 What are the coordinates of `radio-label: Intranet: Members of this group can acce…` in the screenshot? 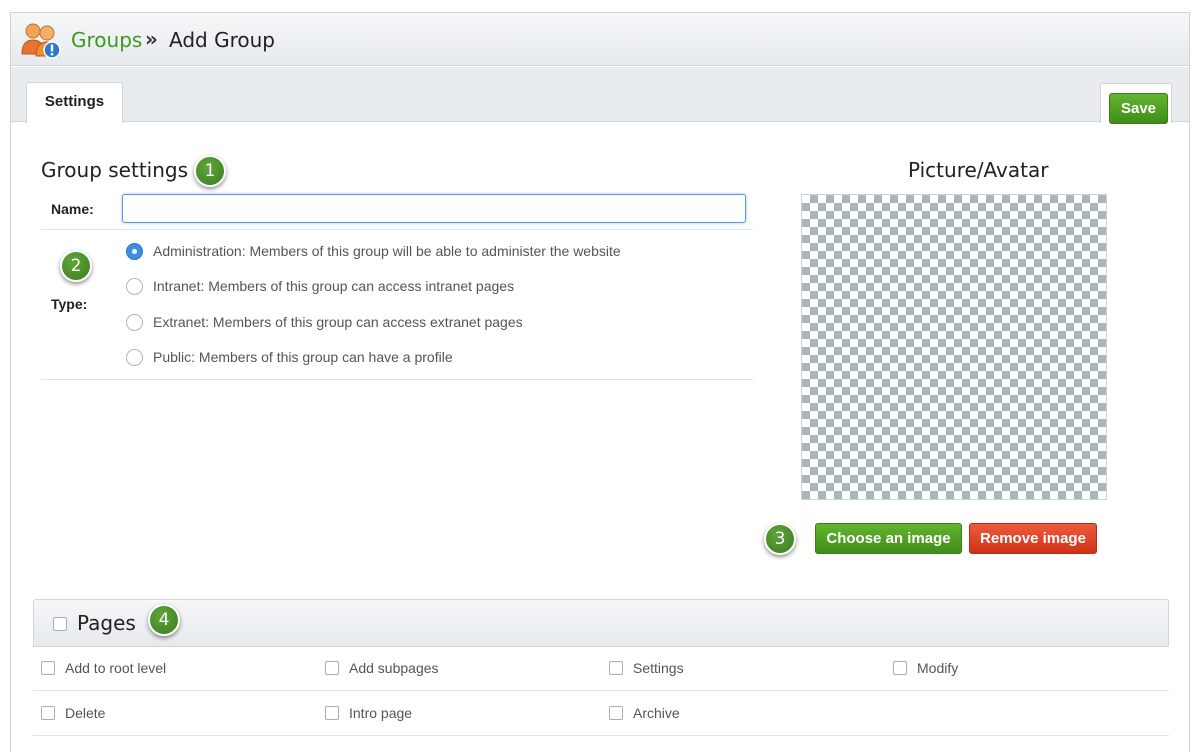 It's located at (334, 286).